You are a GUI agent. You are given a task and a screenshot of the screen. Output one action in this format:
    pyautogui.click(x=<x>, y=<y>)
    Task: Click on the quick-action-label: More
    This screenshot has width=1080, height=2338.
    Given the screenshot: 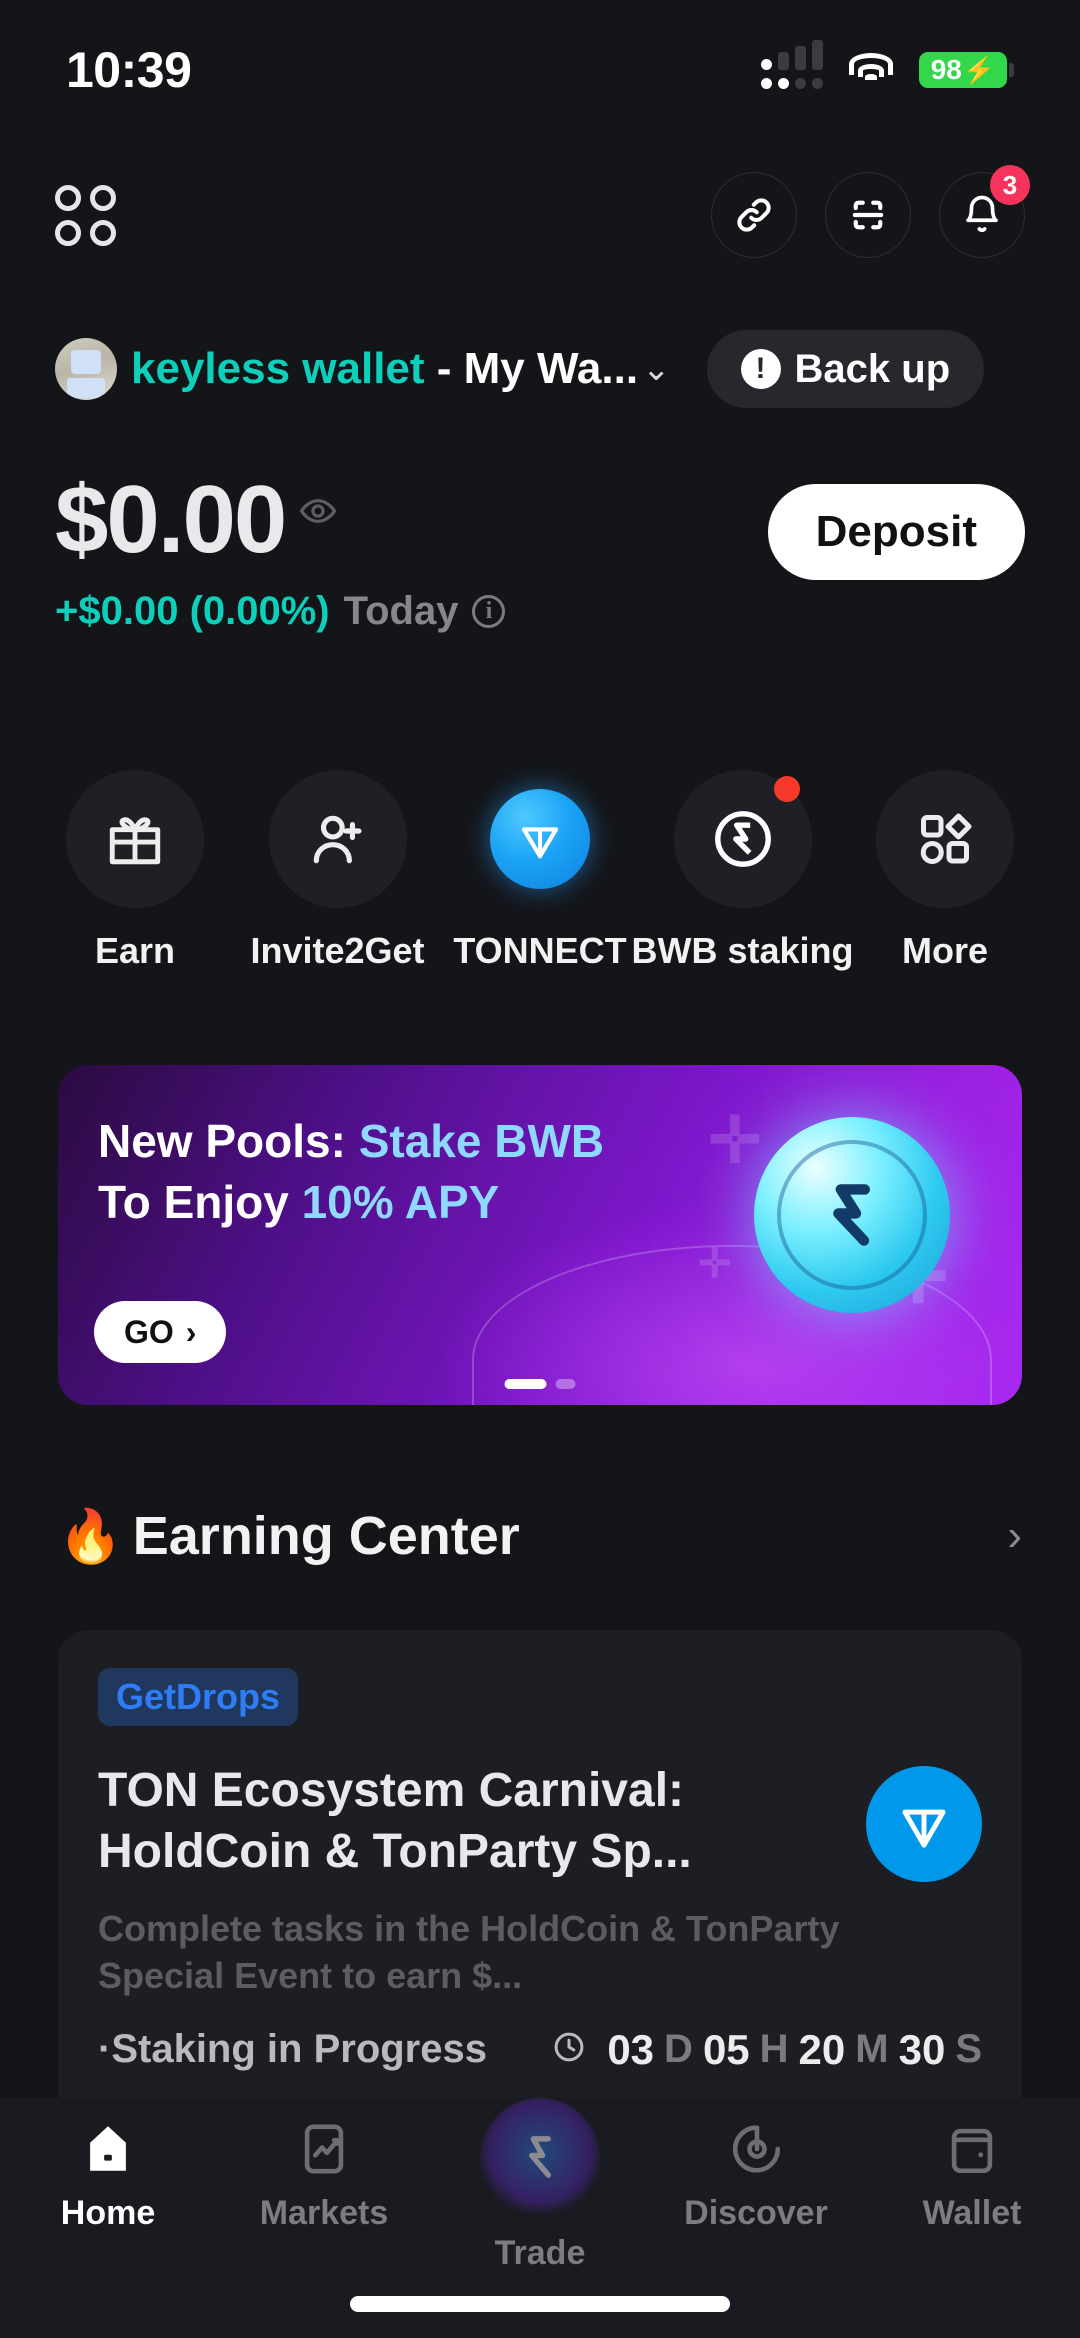 What is the action you would take?
    pyautogui.click(x=944, y=950)
    